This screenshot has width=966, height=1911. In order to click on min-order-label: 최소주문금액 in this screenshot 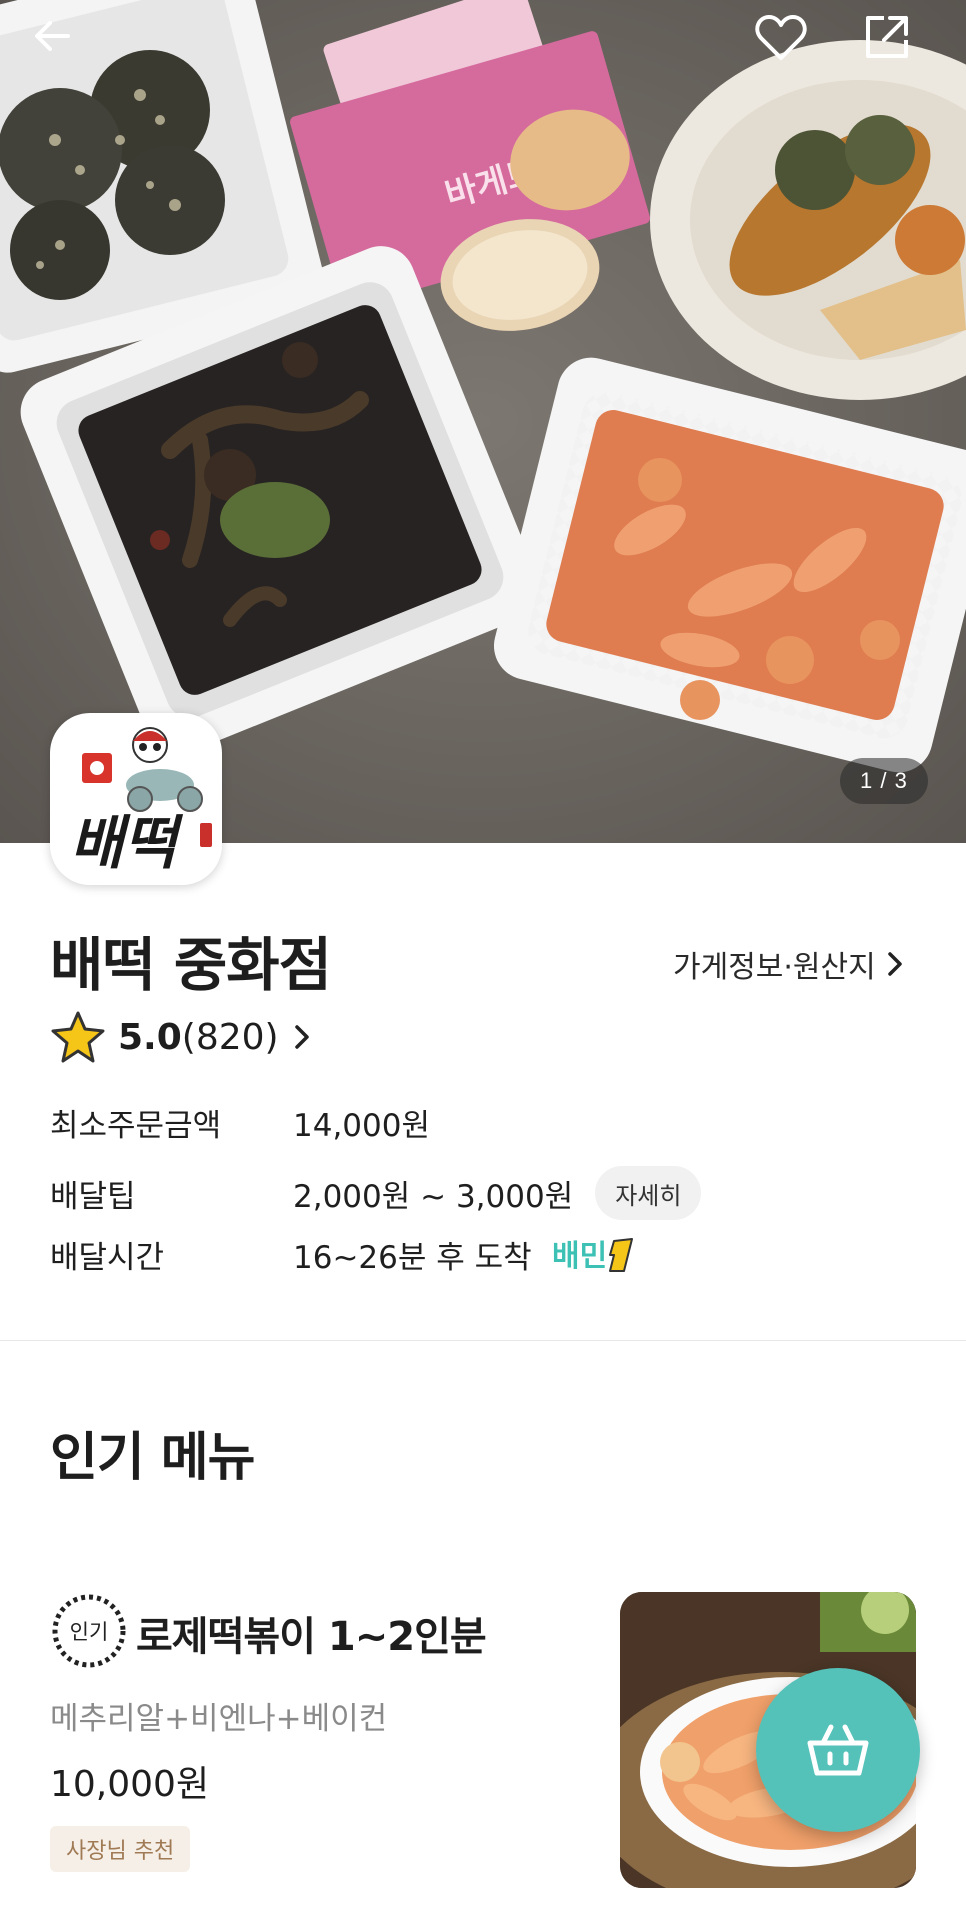, I will do `click(136, 1126)`.